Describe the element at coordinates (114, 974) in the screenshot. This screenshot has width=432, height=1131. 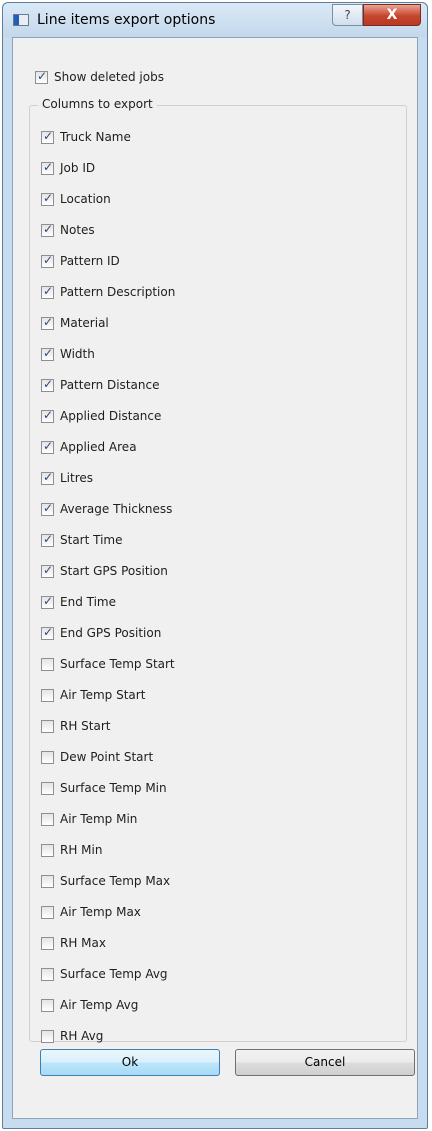
I see `column-label: Surface Temp Avg` at that location.